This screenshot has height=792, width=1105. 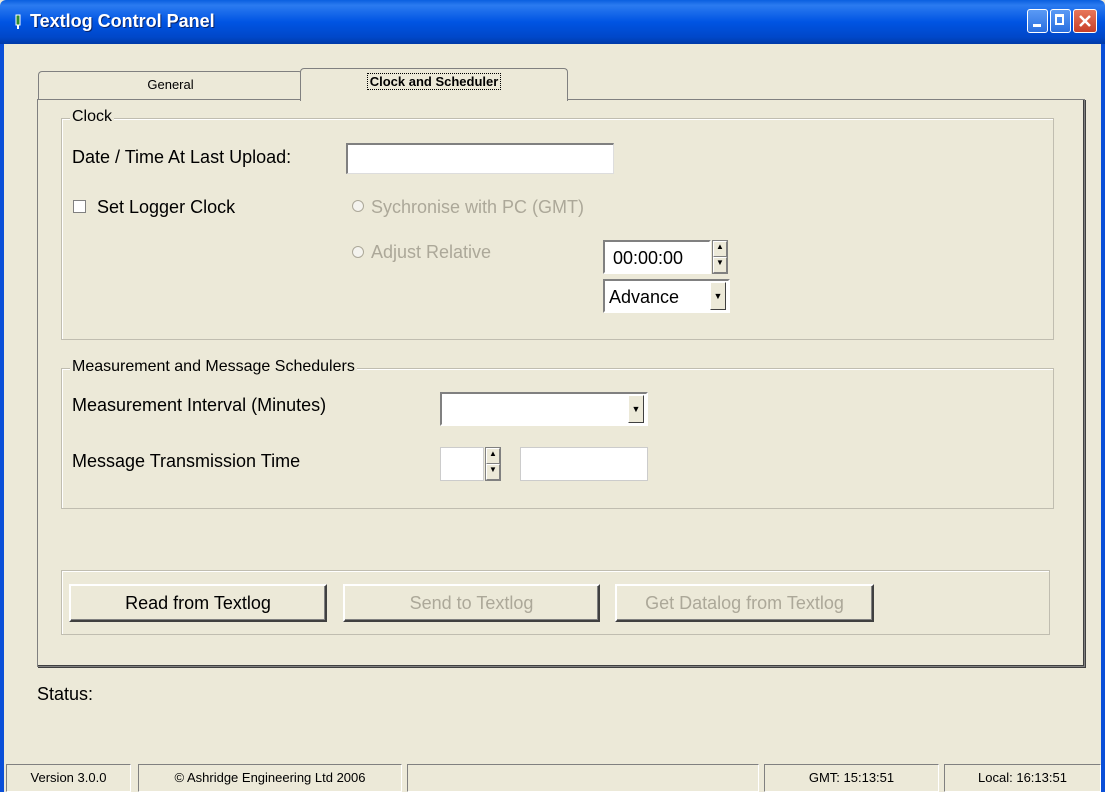 I want to click on local-time-panel: Local: 16:13:51, so click(x=1022, y=778).